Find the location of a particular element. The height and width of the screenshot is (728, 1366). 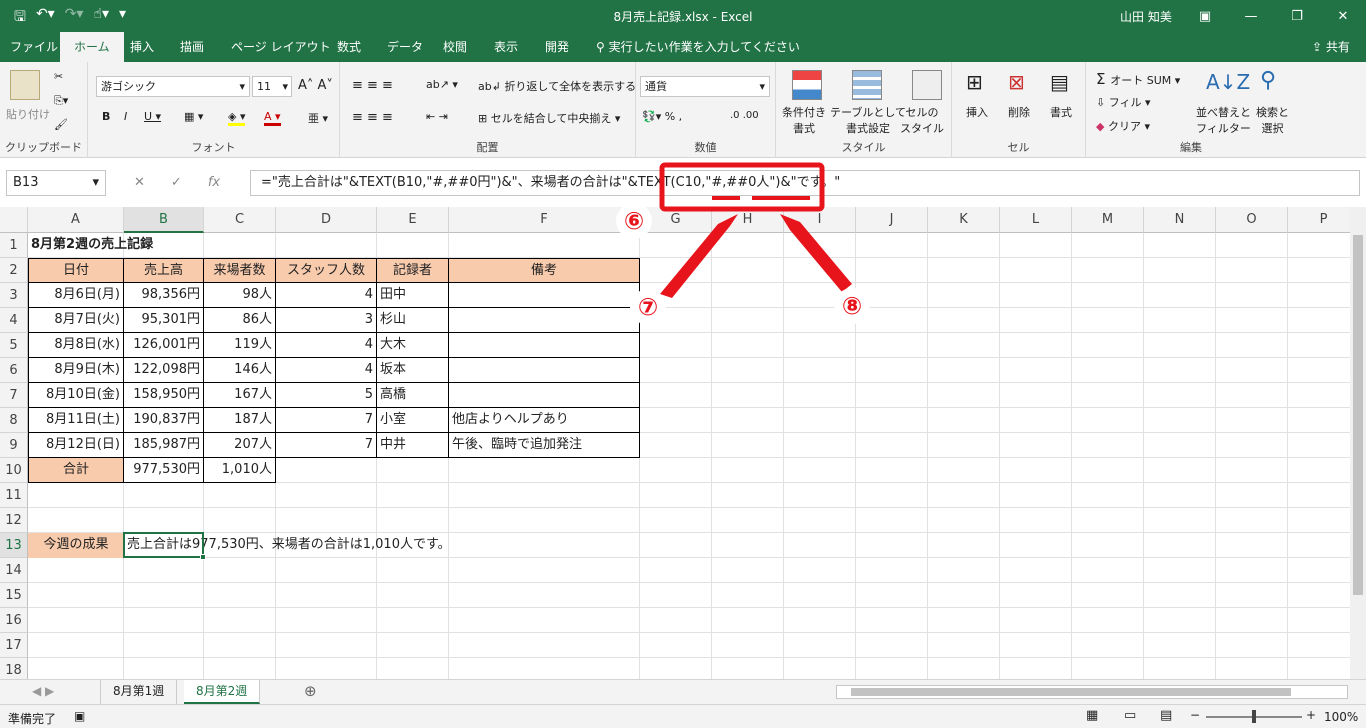

callout-6: ⑥ is located at coordinates (634, 221).